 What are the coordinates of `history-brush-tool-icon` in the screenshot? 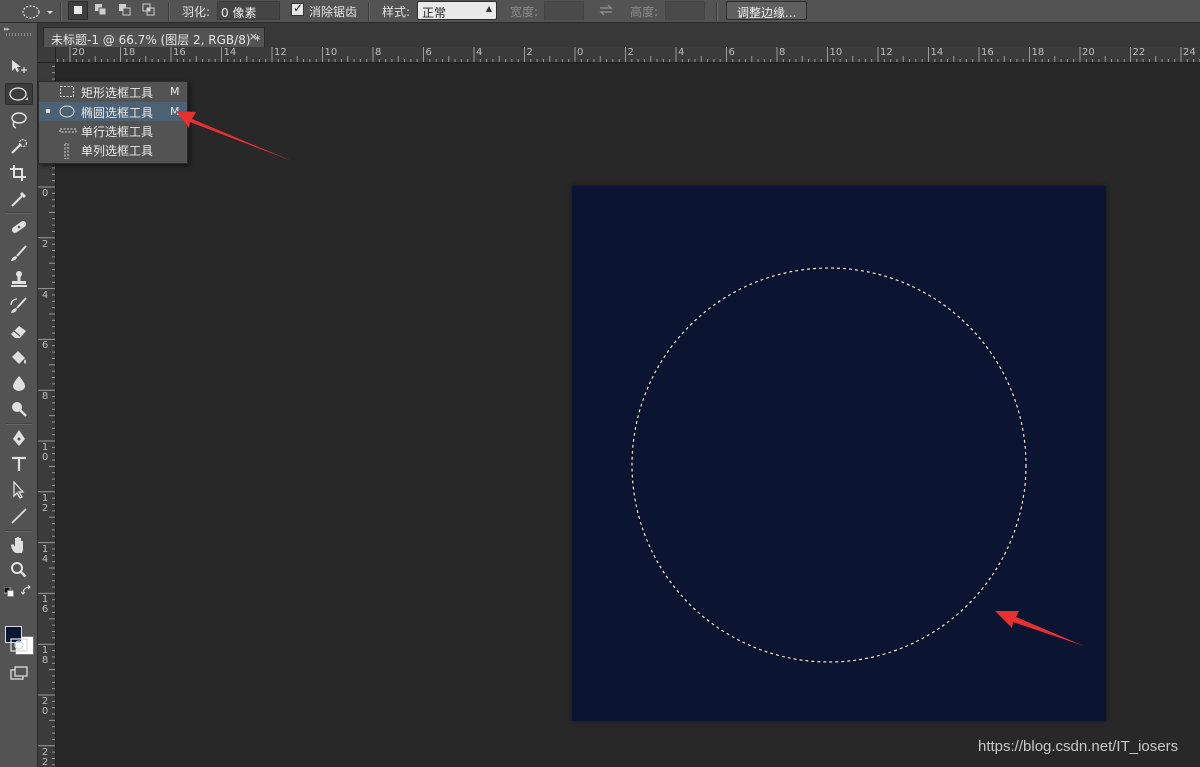 It's located at (18, 305).